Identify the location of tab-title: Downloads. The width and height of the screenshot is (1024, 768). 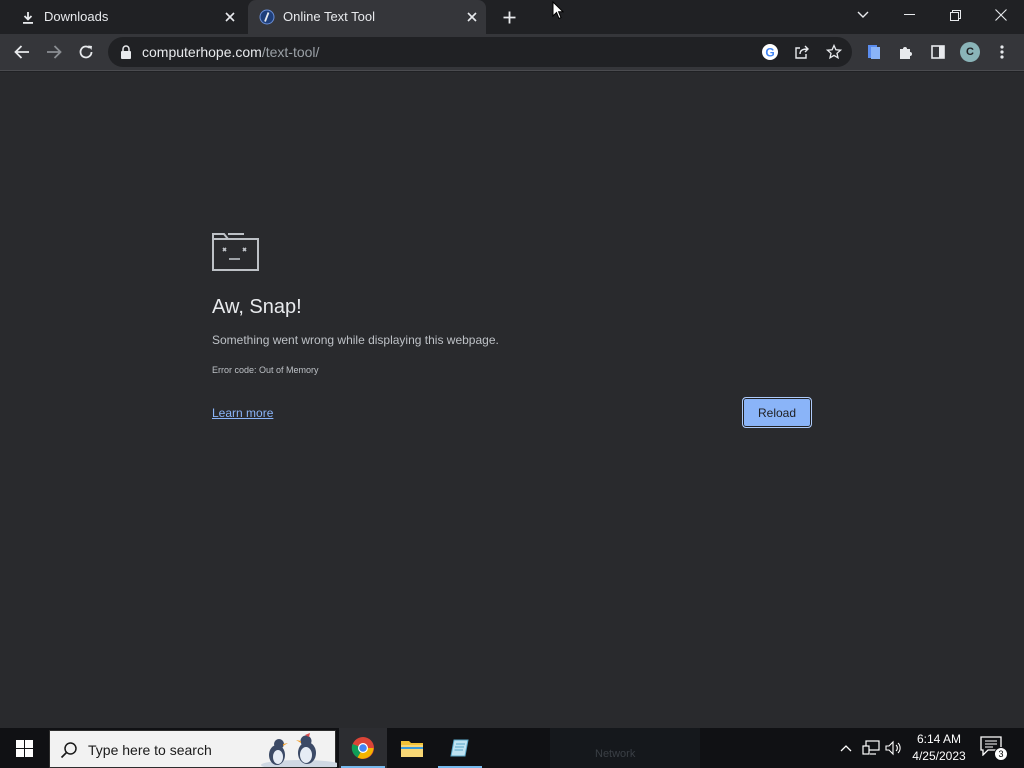
(76, 16).